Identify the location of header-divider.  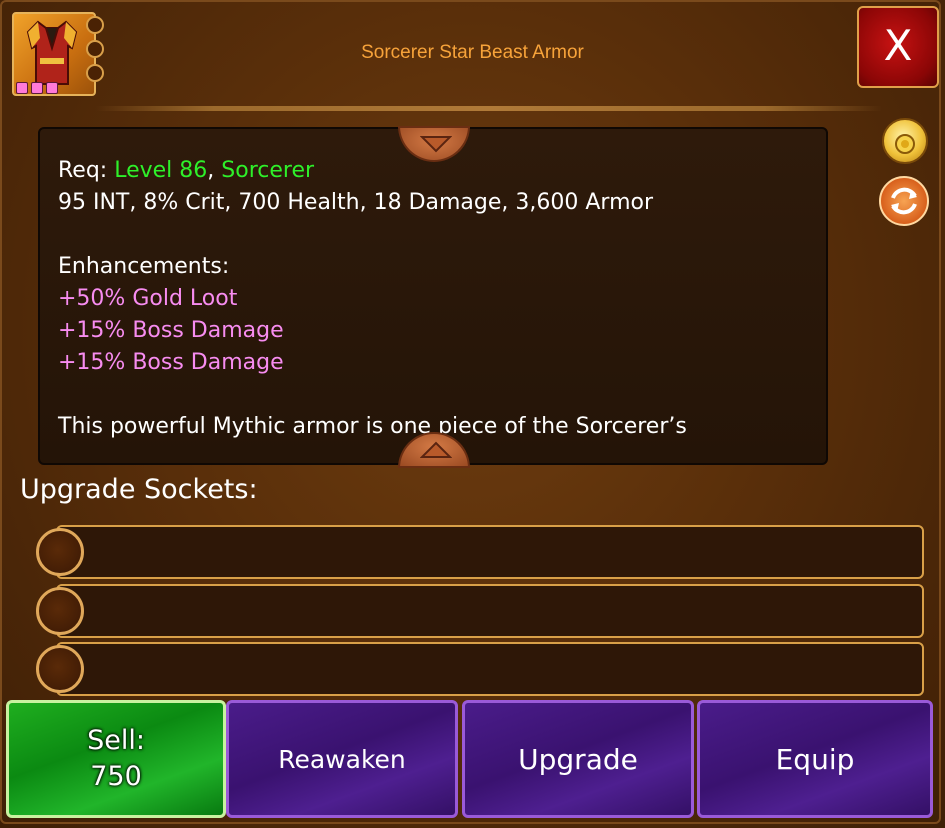
(489, 108).